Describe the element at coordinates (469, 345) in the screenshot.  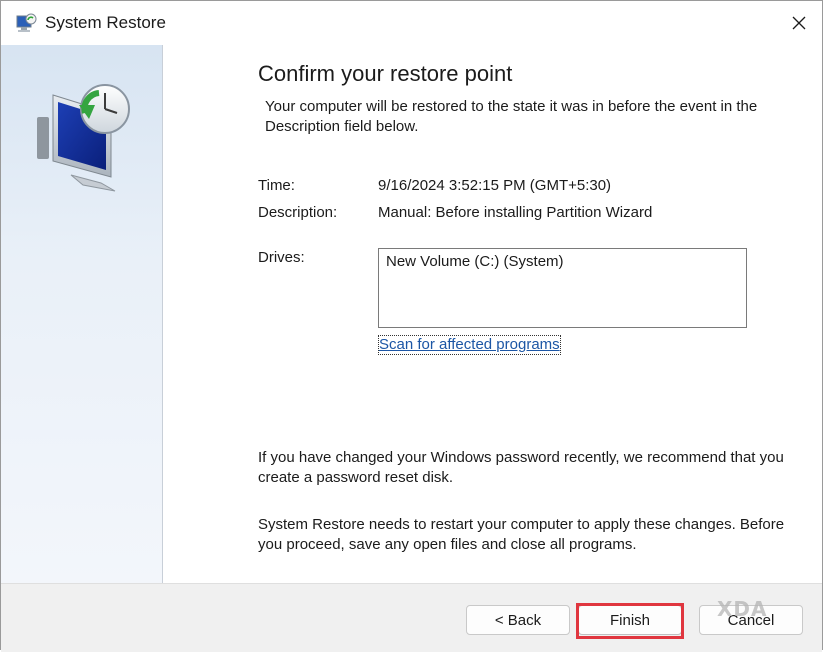
I see `scan-affected-programs-link: Scan for affected programs` at that location.